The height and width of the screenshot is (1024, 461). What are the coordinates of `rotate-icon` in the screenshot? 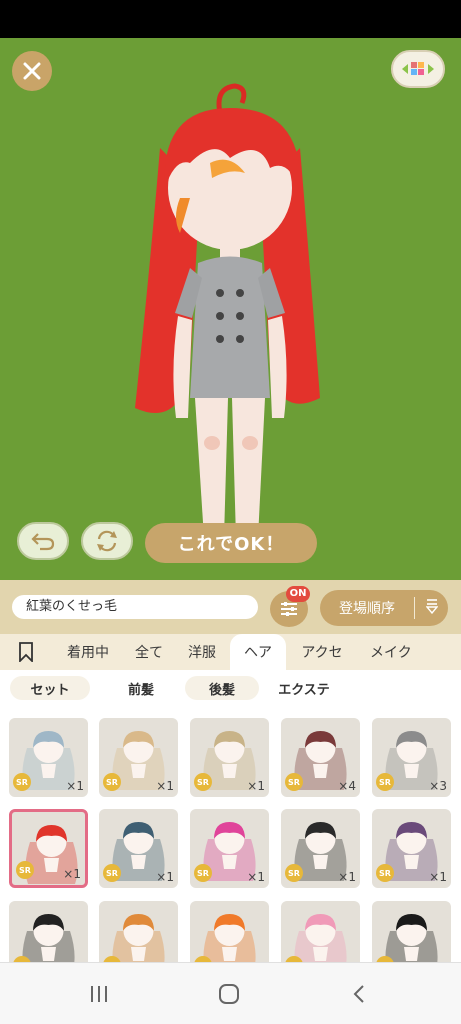 It's located at (107, 541).